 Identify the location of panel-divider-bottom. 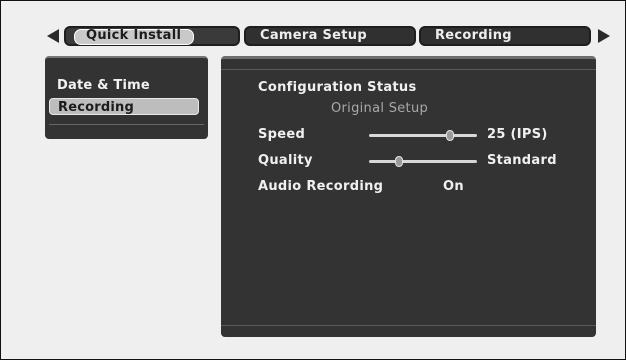
(408, 325).